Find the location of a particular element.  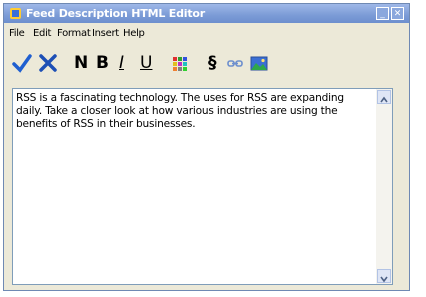

menu-format: Format is located at coordinates (74, 33).